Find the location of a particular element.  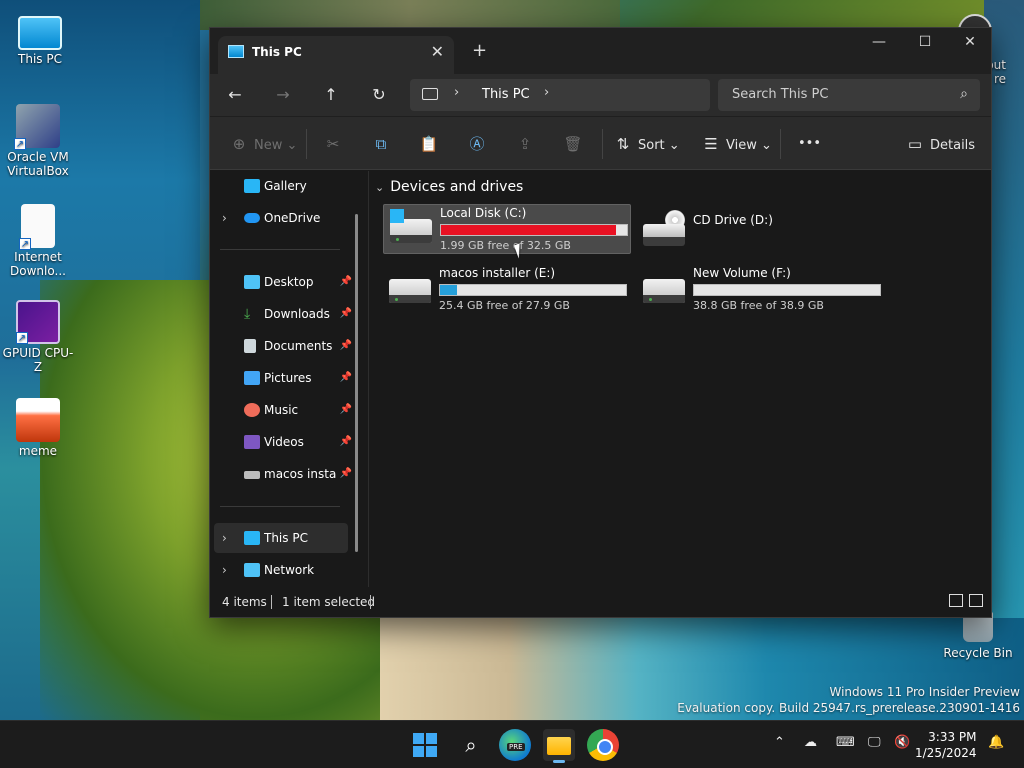

address-bar: › This PC › is located at coordinates (560, 95).